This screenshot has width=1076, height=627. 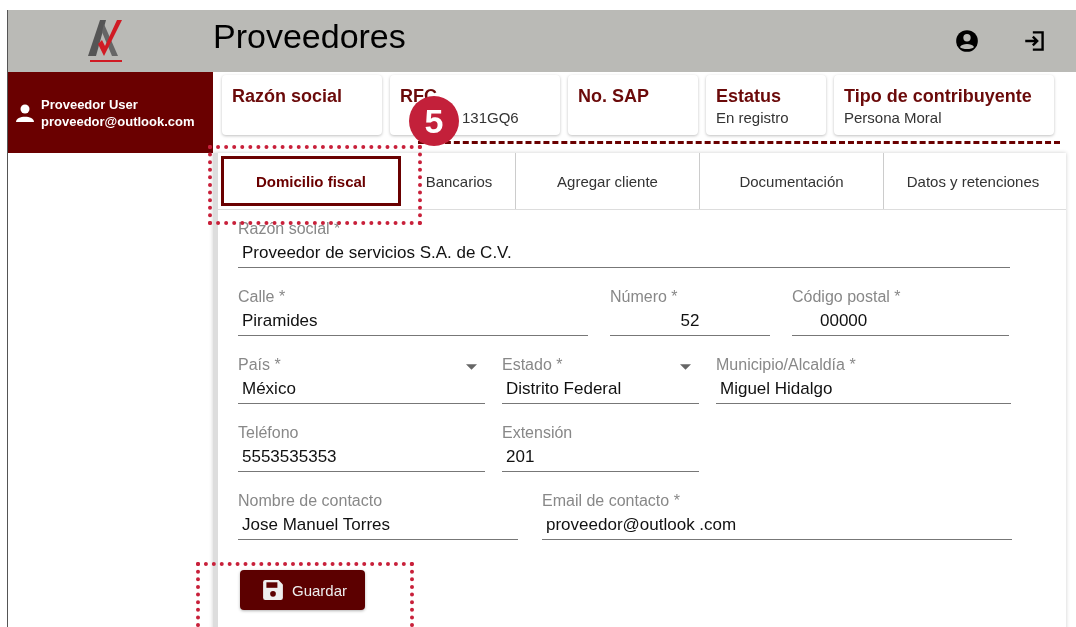 What do you see at coordinates (490, 117) in the screenshot?
I see `card-value: 131GQ6` at bounding box center [490, 117].